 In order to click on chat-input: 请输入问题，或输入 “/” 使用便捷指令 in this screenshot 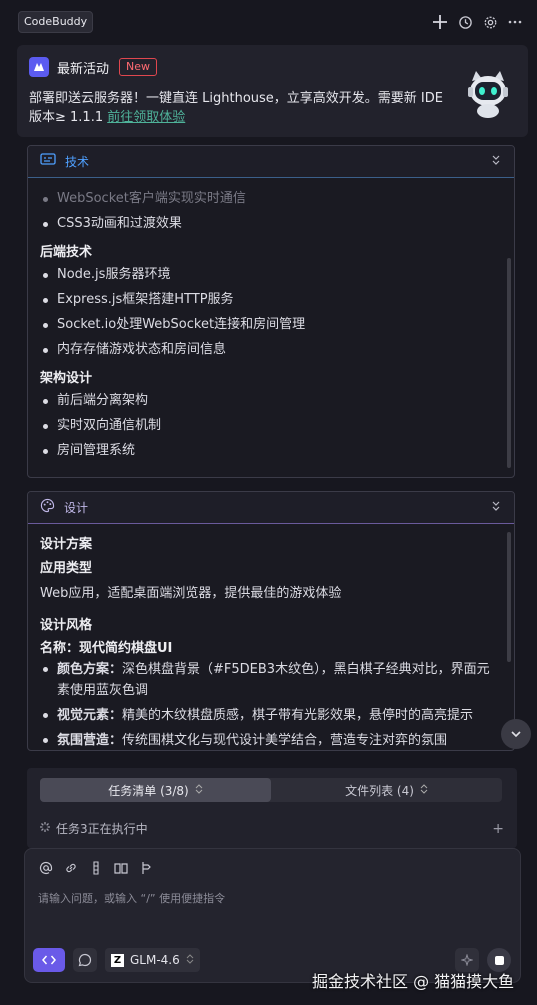, I will do `click(131, 898)`.